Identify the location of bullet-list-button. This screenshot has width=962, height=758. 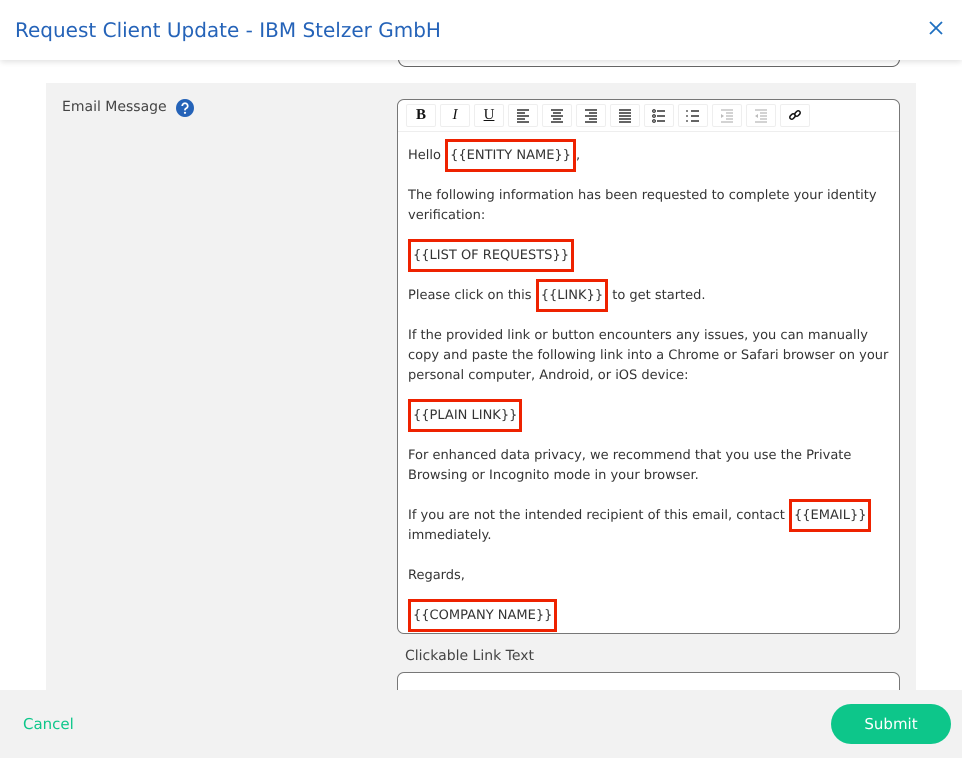
(659, 115).